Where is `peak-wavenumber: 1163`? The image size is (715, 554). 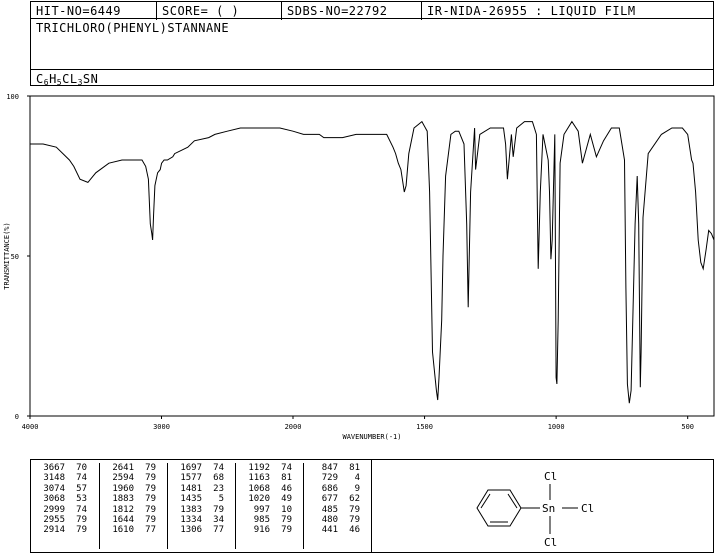
peak-wavenumber: 1163 is located at coordinates (259, 478).